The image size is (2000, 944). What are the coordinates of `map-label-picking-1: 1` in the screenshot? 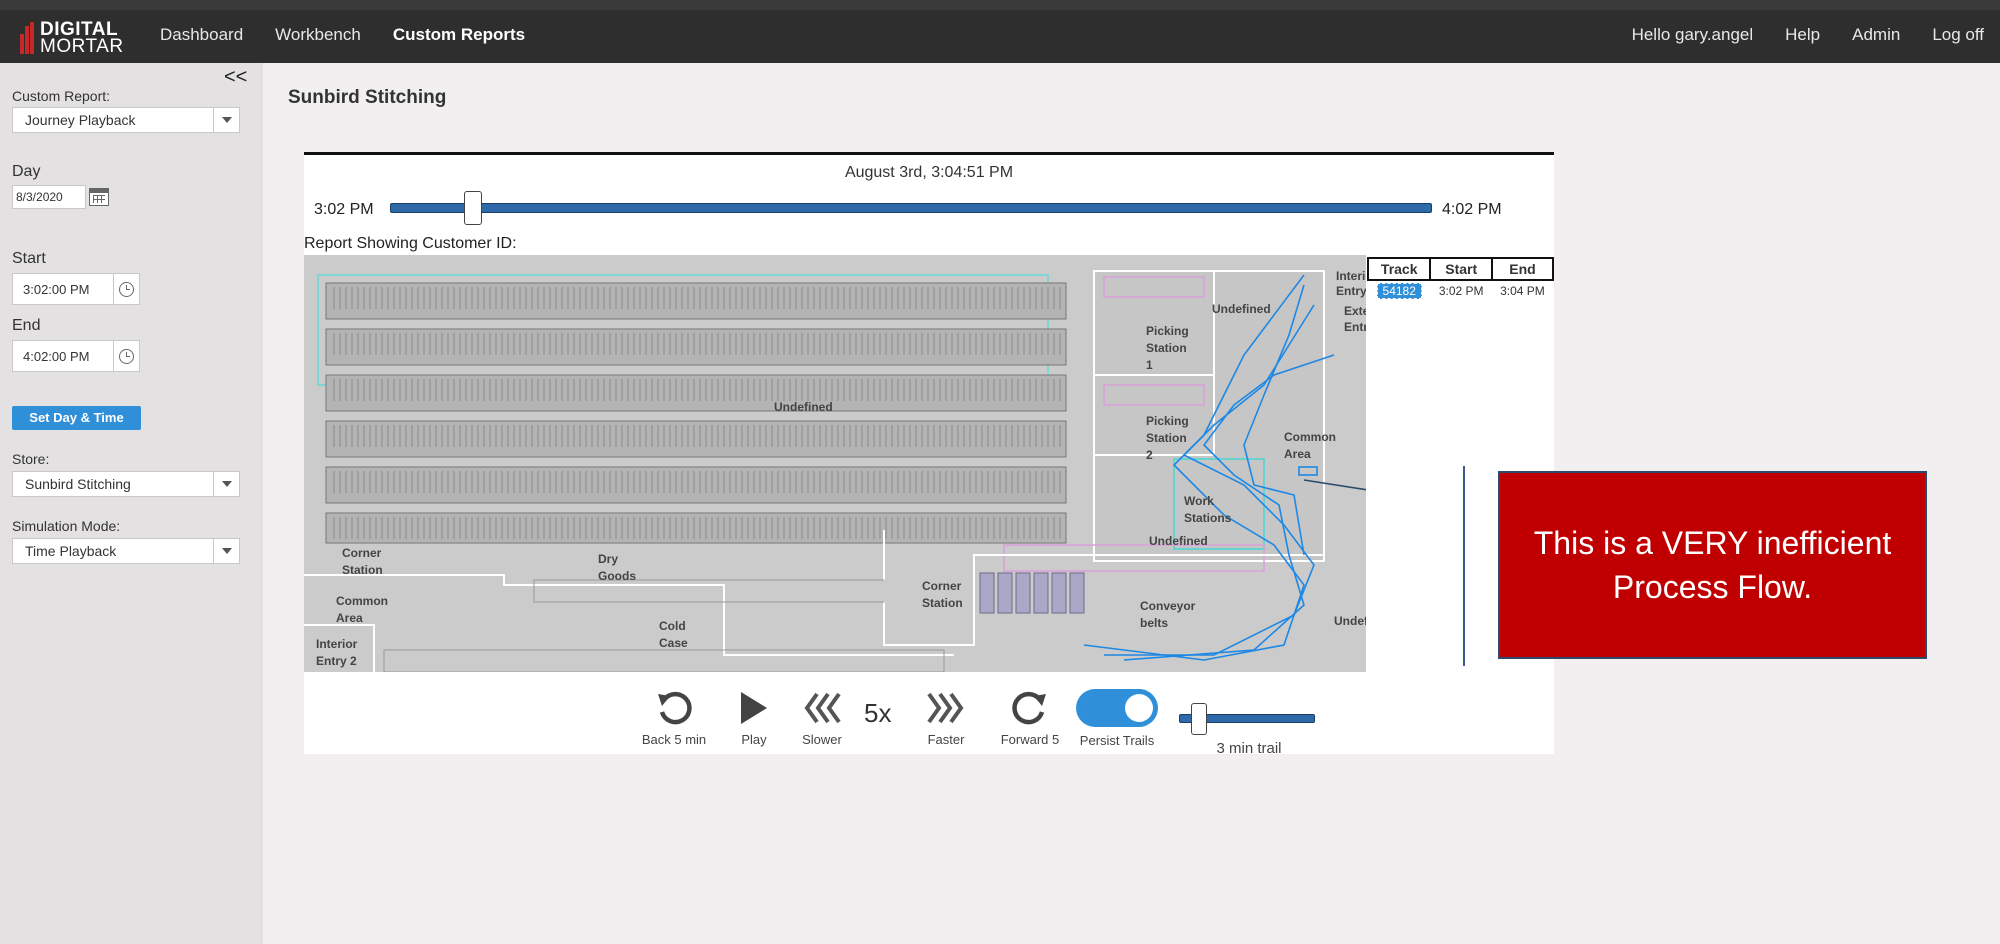 It's located at (1149, 365).